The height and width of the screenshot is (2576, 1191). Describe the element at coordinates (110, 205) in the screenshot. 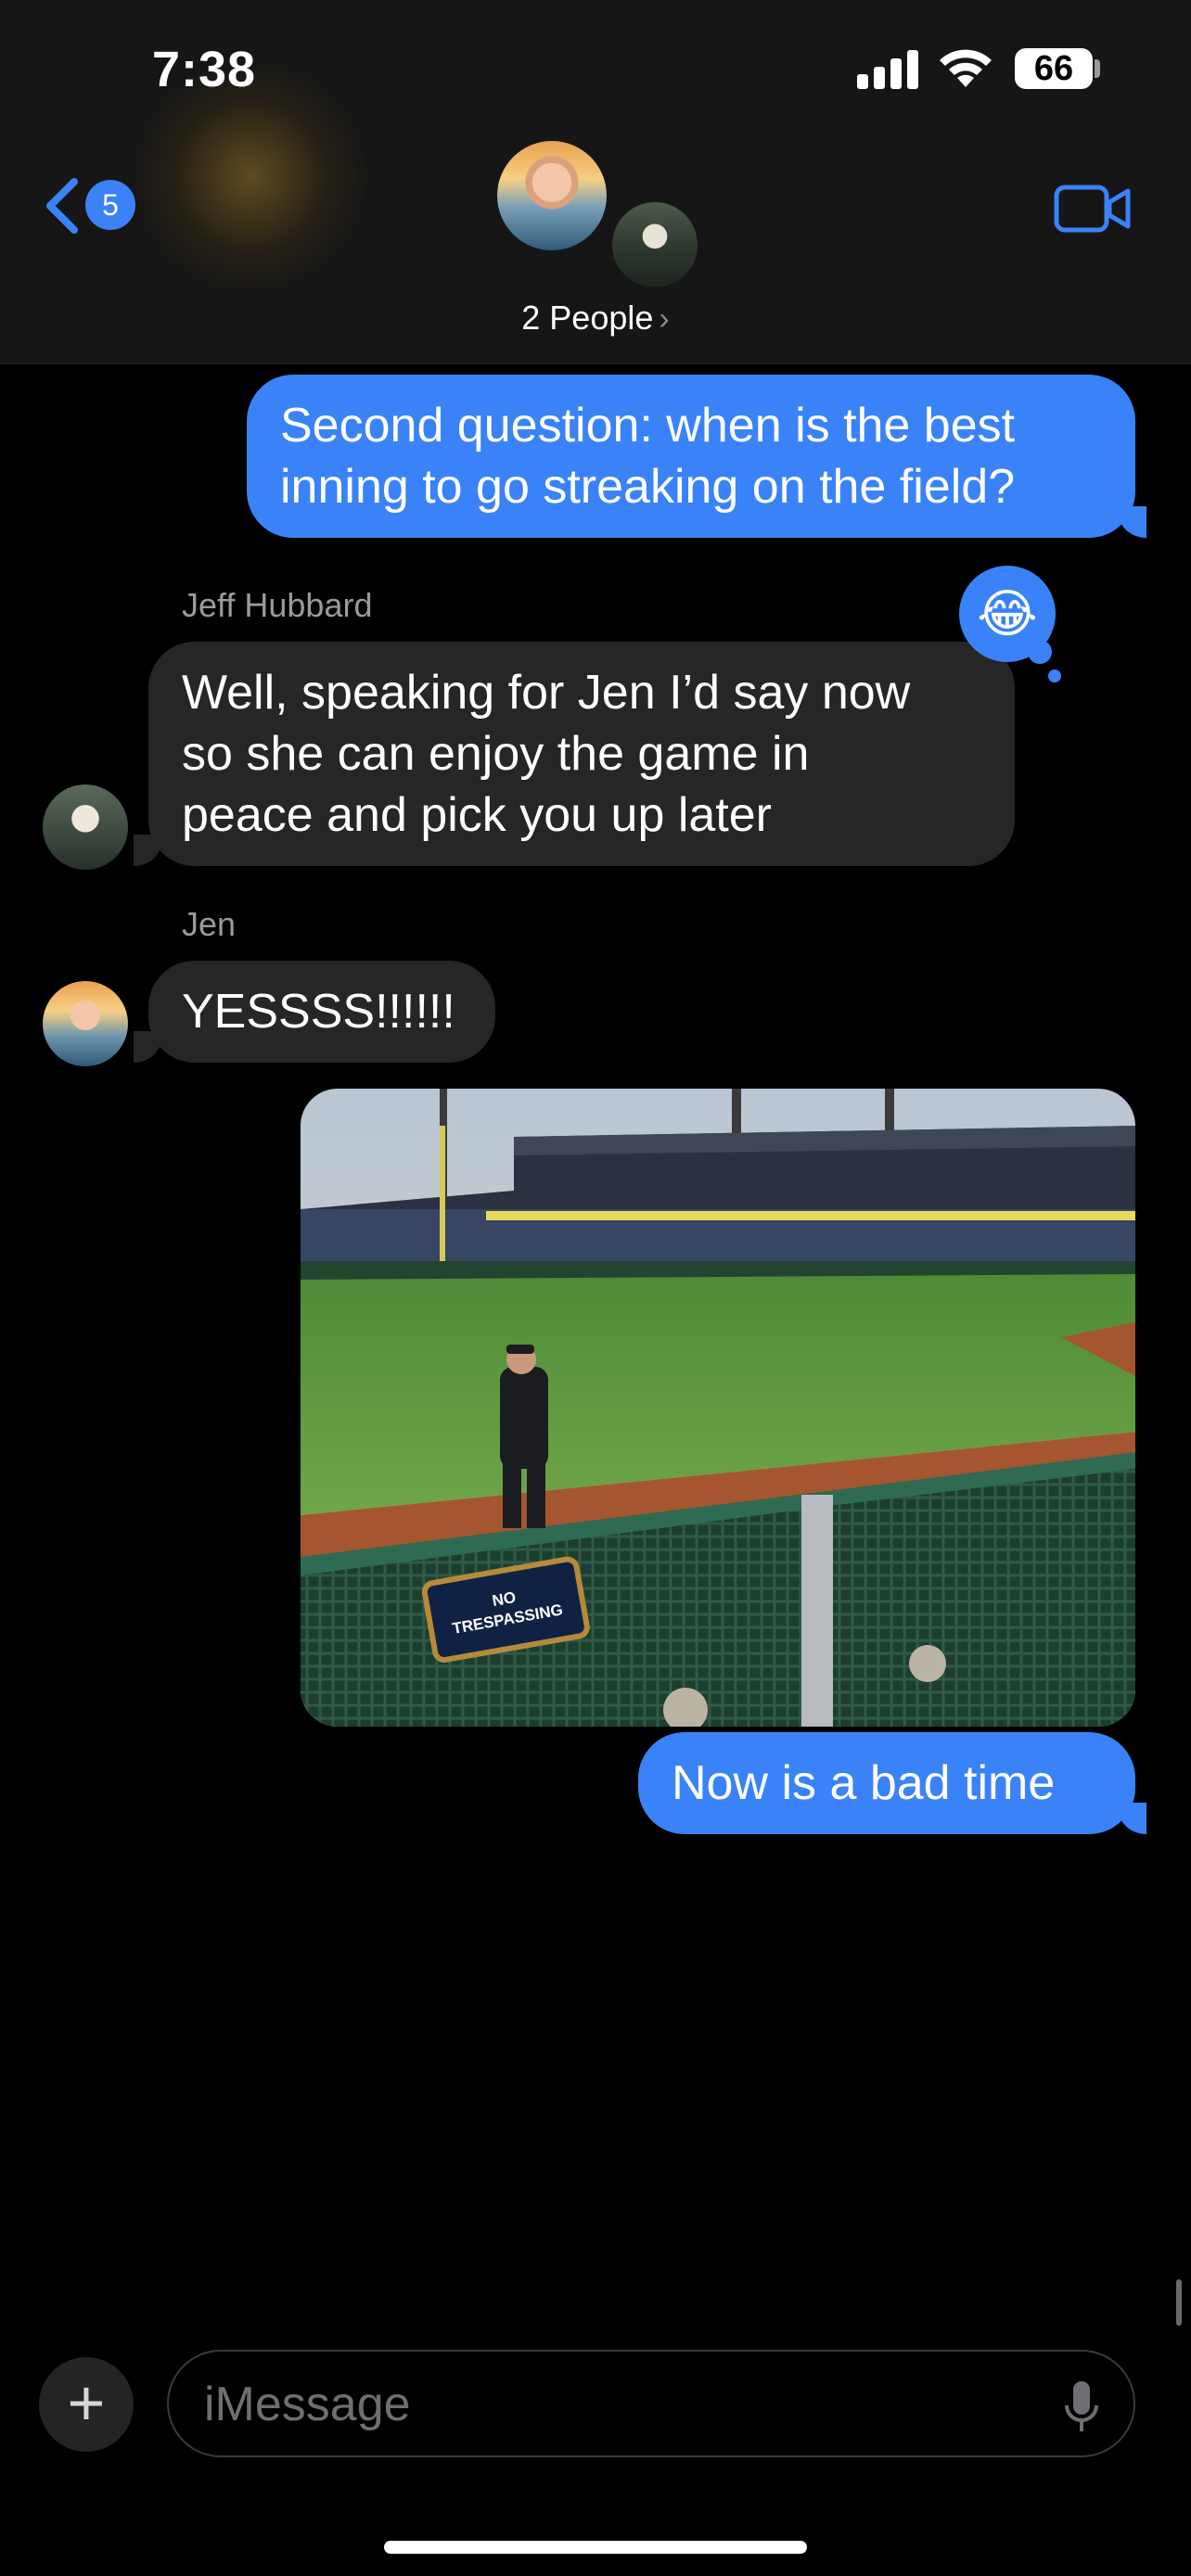

I see `unread-count-badge: 5` at that location.